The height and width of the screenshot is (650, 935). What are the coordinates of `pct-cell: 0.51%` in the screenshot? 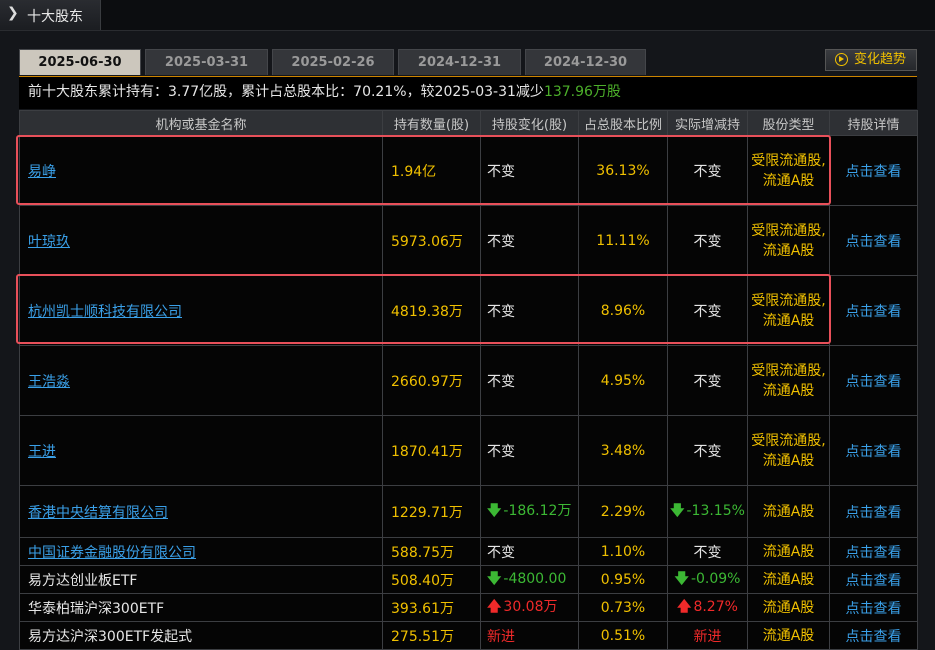 It's located at (623, 635).